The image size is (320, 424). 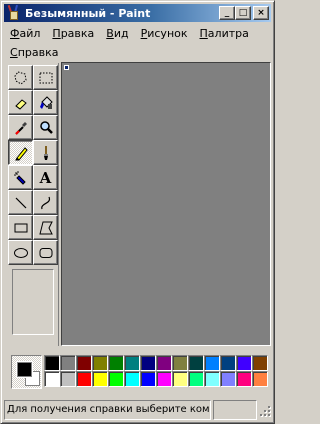 I want to click on toolbox: A, so click(x=32, y=204).